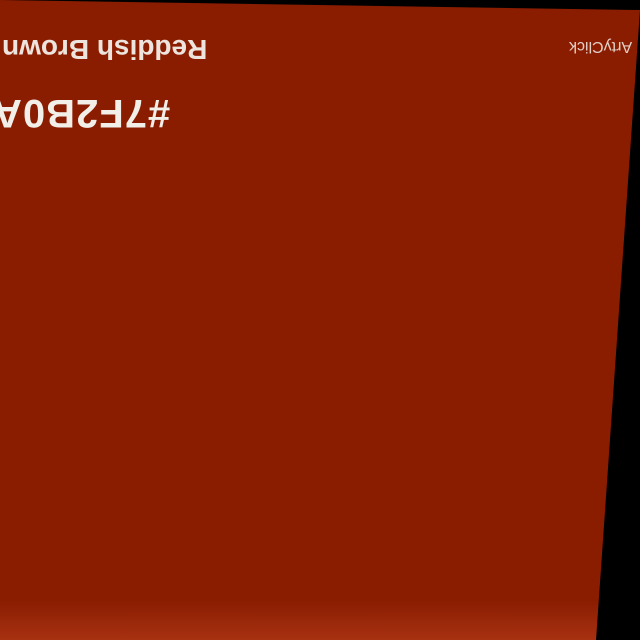 The height and width of the screenshot is (640, 640). Describe the element at coordinates (85, 113) in the screenshot. I see `hex-code-label: #7F2B0A` at that location.